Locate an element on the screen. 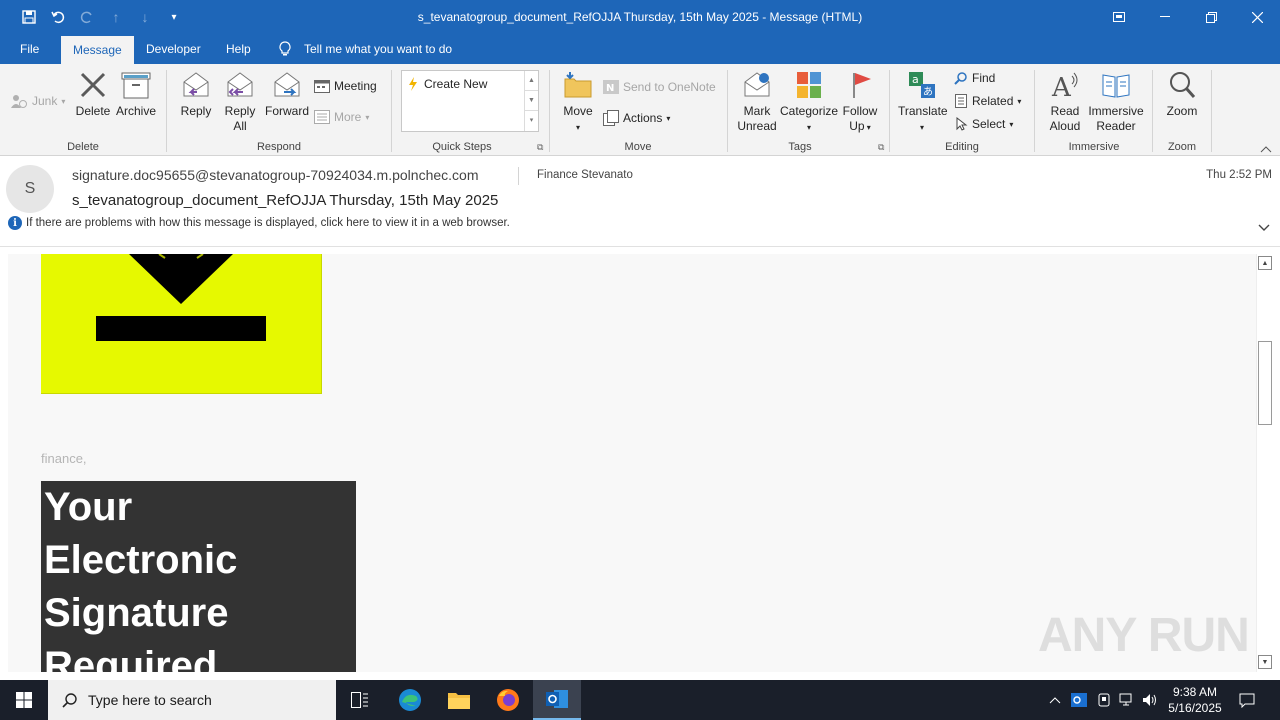 This screenshot has height=720, width=1280. tab-help: Help is located at coordinates (238, 49).